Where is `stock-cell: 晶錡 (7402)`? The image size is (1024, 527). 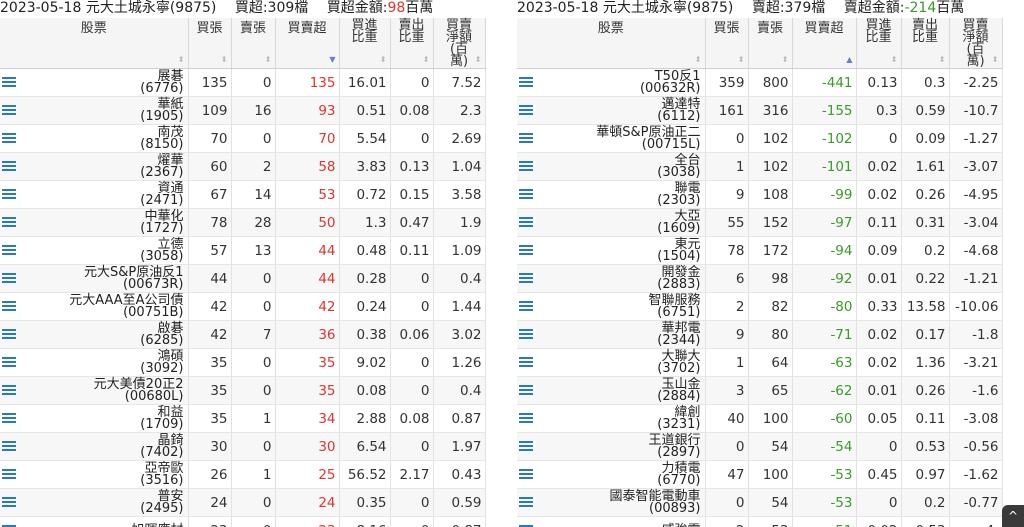
stock-cell: 晶錡 (7402) is located at coordinates (94, 446).